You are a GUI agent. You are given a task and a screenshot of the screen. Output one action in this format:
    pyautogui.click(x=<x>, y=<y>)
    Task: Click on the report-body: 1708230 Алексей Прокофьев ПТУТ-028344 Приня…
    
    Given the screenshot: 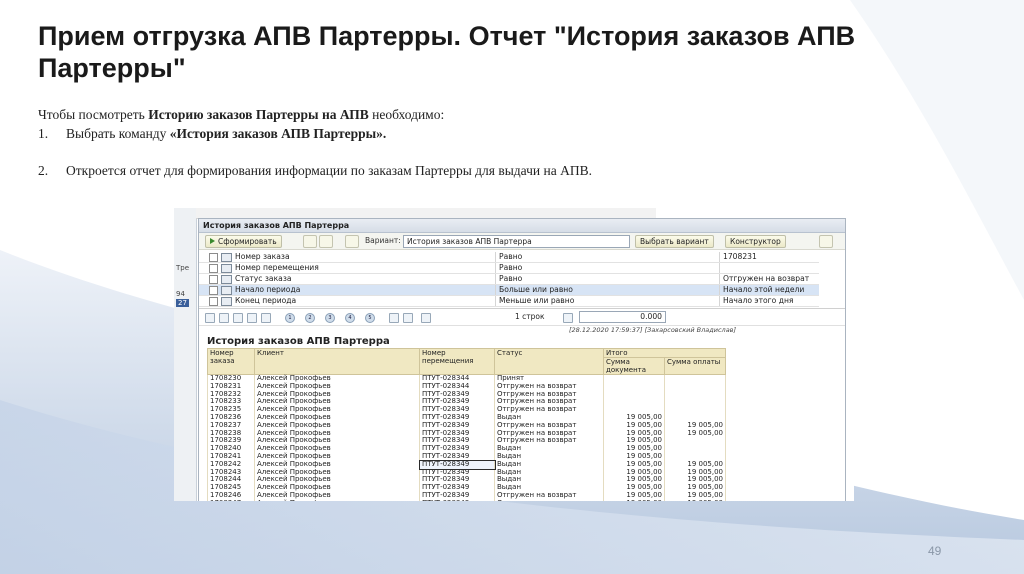 What is the action you would take?
    pyautogui.click(x=466, y=437)
    